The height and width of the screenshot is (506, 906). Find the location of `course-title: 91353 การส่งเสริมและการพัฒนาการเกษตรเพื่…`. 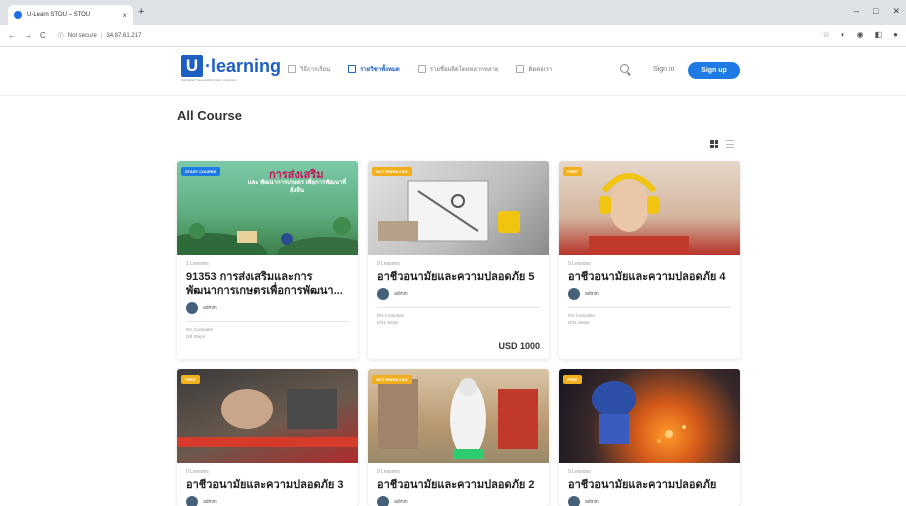

course-title: 91353 การส่งเสริมและการพัฒนาการเกษตรเพื่… is located at coordinates (267, 284).